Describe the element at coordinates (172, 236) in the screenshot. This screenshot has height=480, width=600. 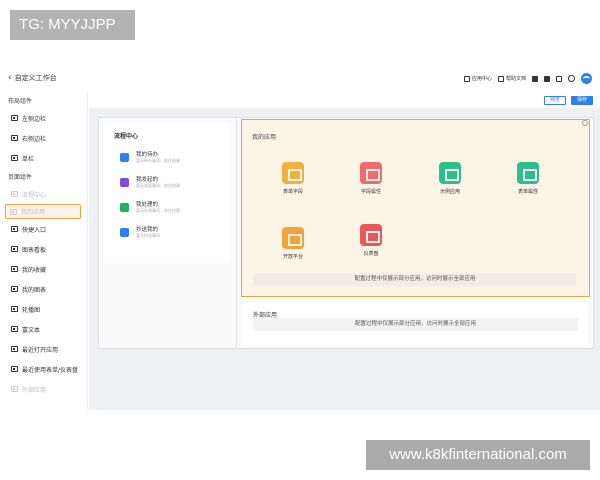
I see `flow-item-cc: 抄送我的 暂无抄送事项` at that location.